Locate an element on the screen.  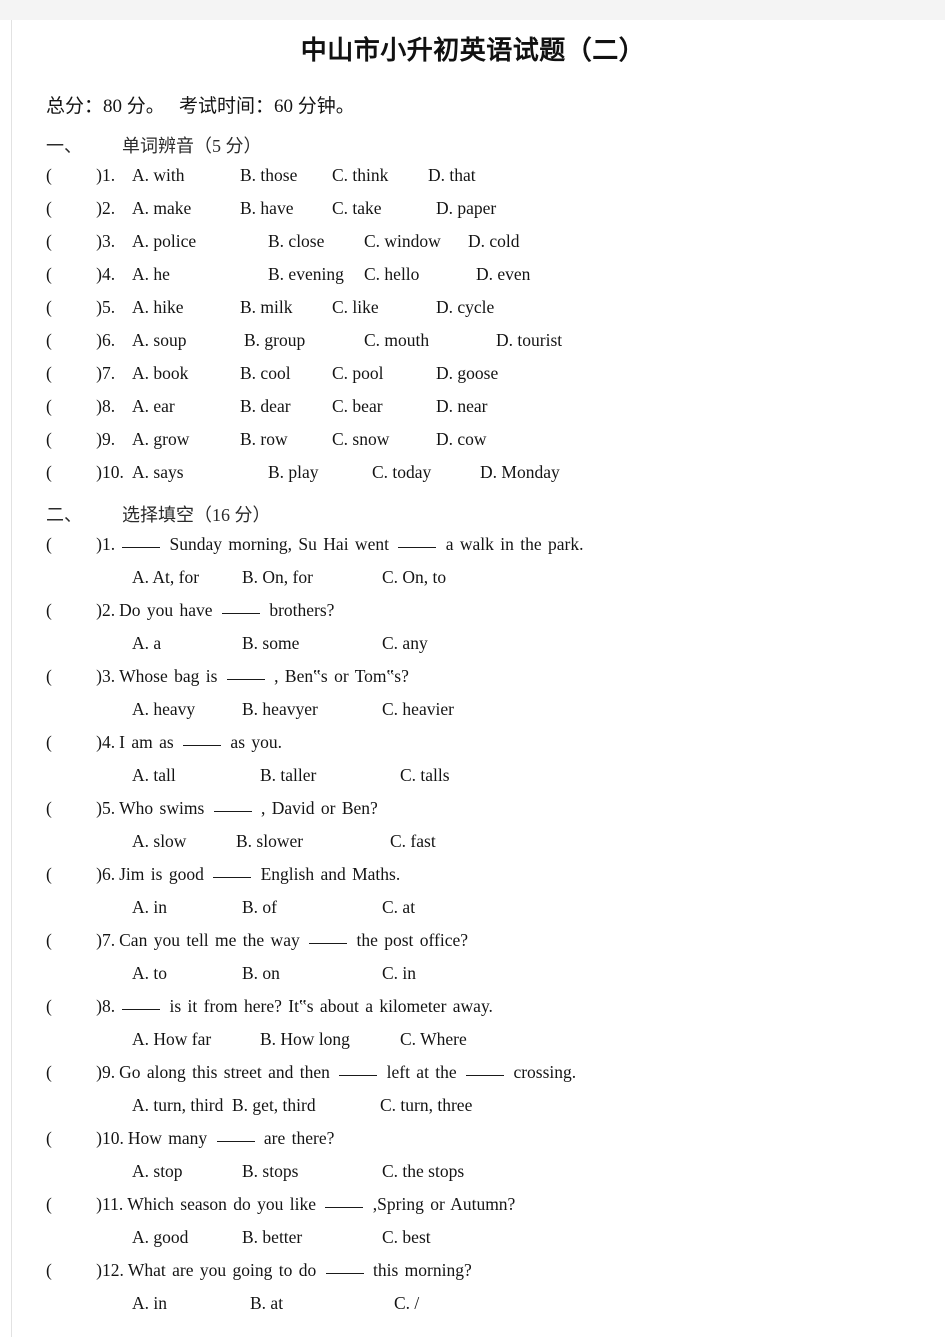
answer-option: B. get, third is located at coordinates (274, 1105).